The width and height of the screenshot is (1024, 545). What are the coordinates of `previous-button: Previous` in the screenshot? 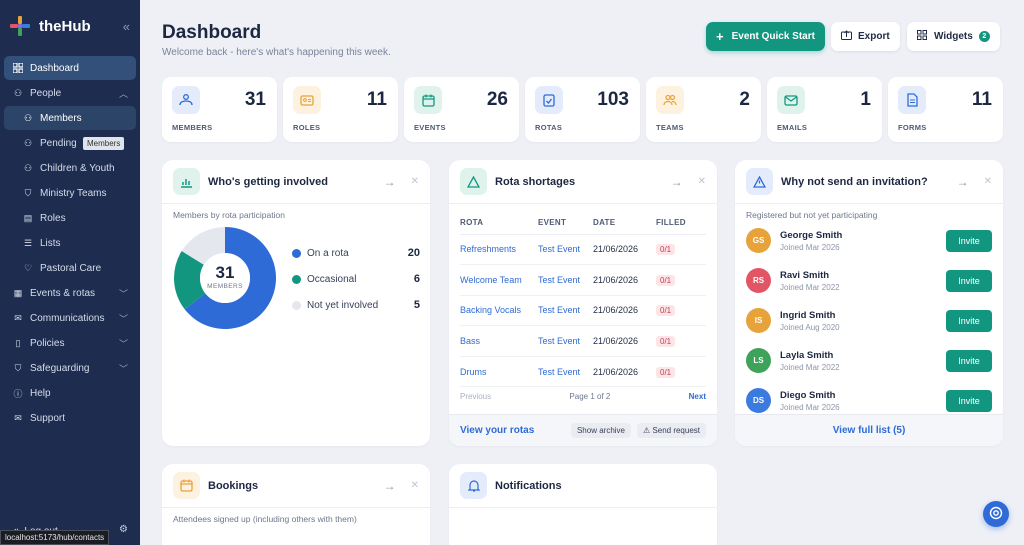 It's located at (475, 396).